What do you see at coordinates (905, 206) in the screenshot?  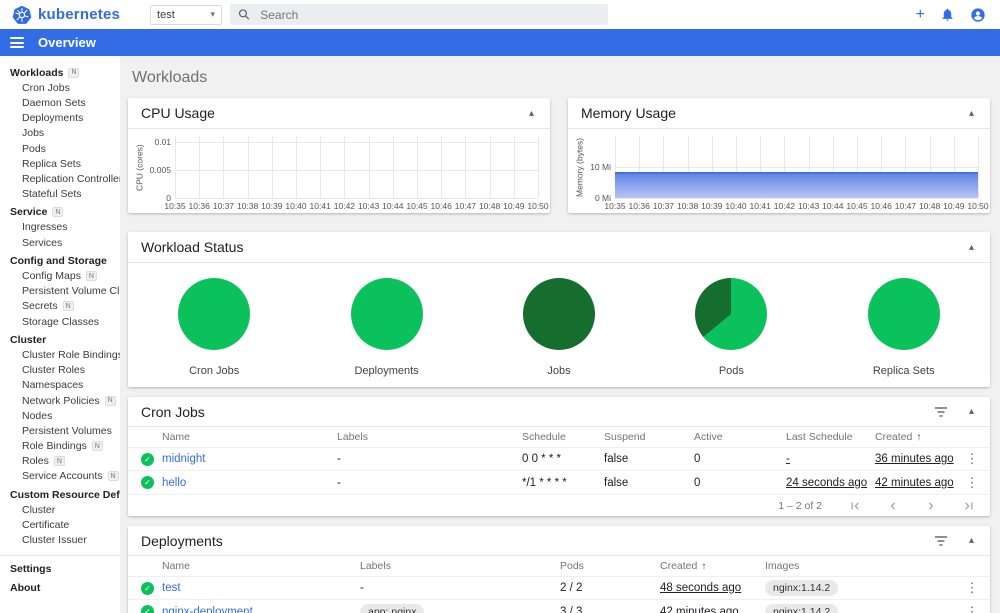 I see `x-tick-label: 10:47` at bounding box center [905, 206].